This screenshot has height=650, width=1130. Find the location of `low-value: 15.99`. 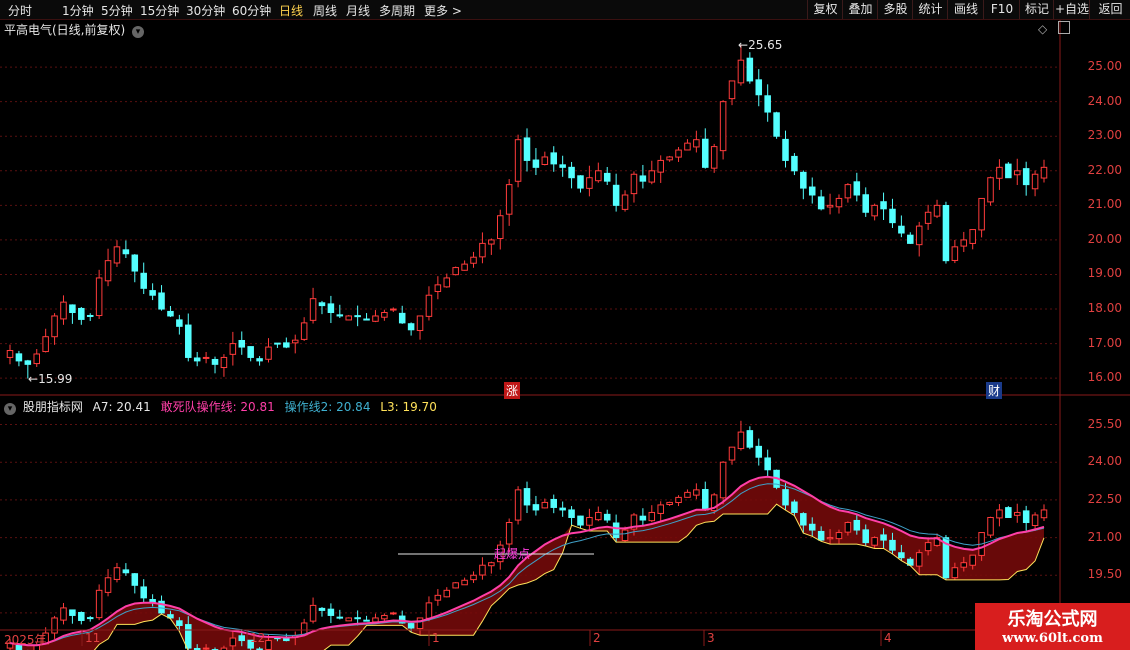

low-value: 15.99 is located at coordinates (55, 379).